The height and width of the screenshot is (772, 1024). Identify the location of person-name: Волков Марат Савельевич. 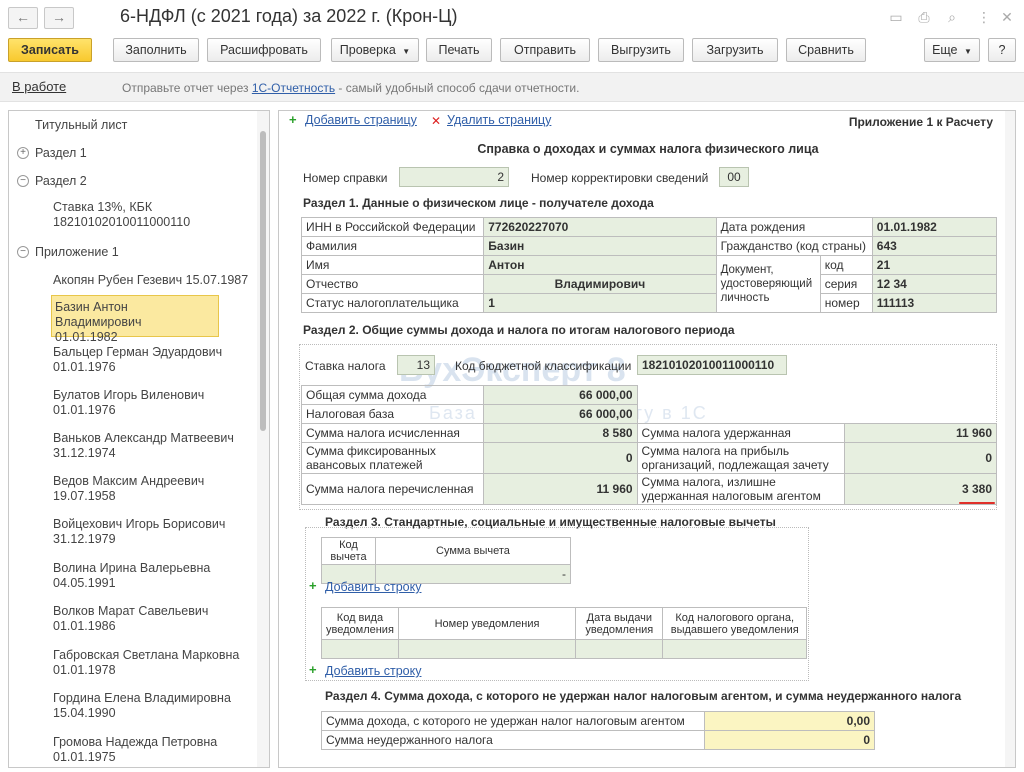
(131, 611).